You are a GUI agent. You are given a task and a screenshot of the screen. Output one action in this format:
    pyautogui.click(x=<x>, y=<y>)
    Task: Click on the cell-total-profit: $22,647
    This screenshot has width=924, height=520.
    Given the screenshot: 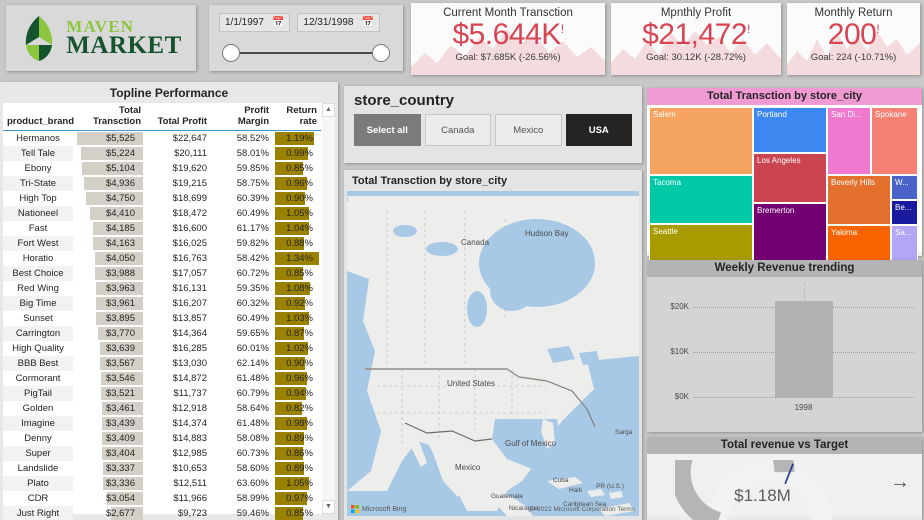 What is the action you would take?
    pyautogui.click(x=189, y=138)
    